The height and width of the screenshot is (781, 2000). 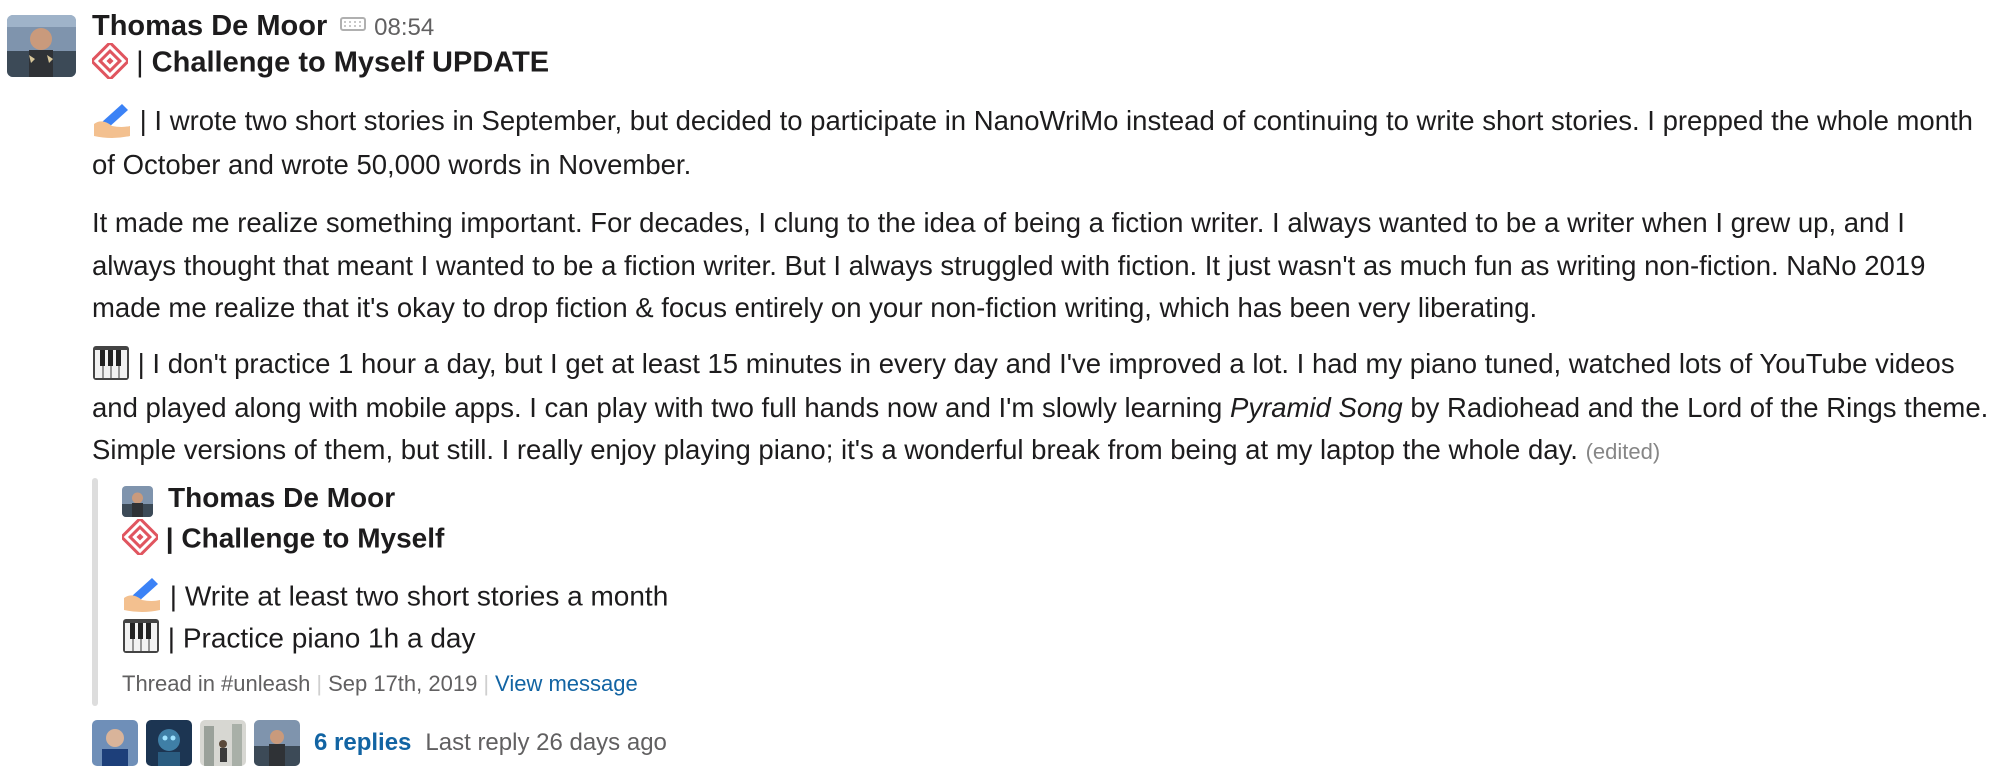 I want to click on author-avatar, so click(x=41, y=46).